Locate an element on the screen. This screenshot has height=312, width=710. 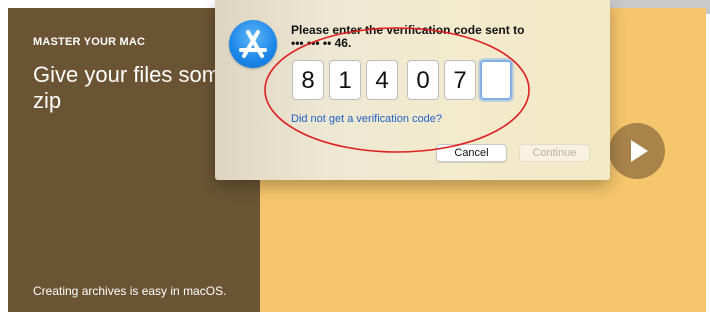
cancel-button: Cancel is located at coordinates (471, 153).